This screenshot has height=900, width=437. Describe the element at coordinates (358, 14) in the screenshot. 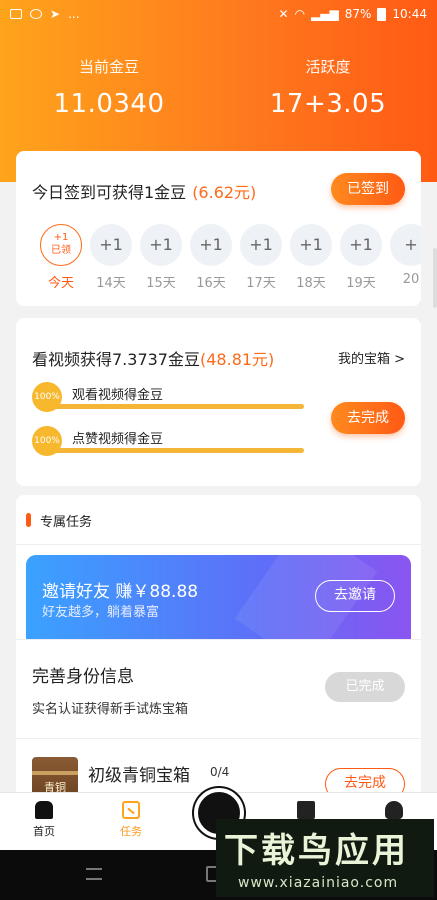

I see `battery-percent: 87%` at that location.